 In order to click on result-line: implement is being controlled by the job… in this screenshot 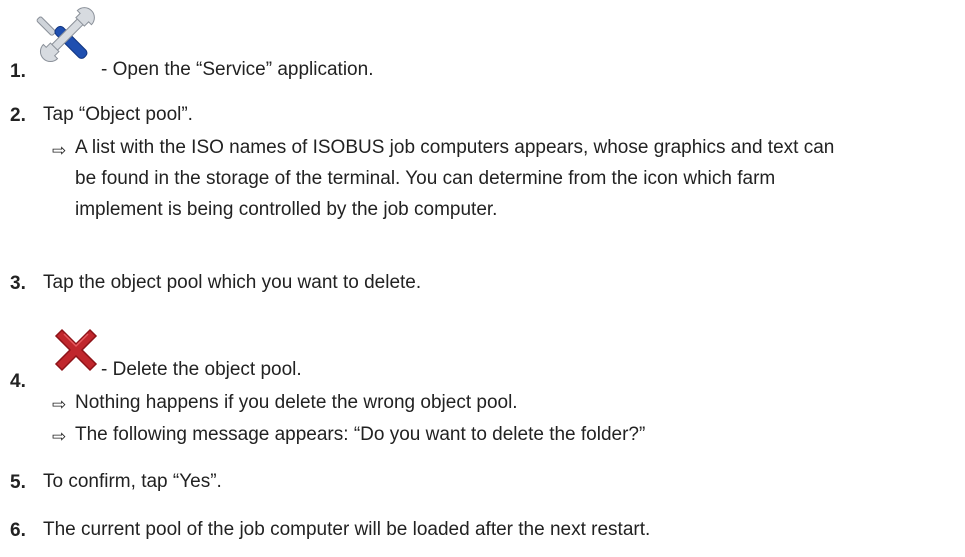, I will do `click(286, 209)`.